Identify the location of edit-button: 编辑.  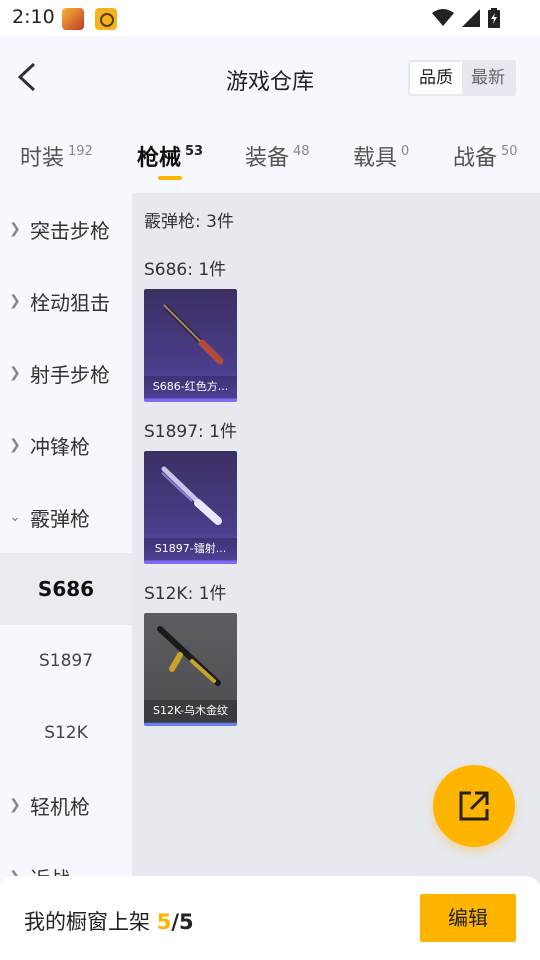
(468, 918).